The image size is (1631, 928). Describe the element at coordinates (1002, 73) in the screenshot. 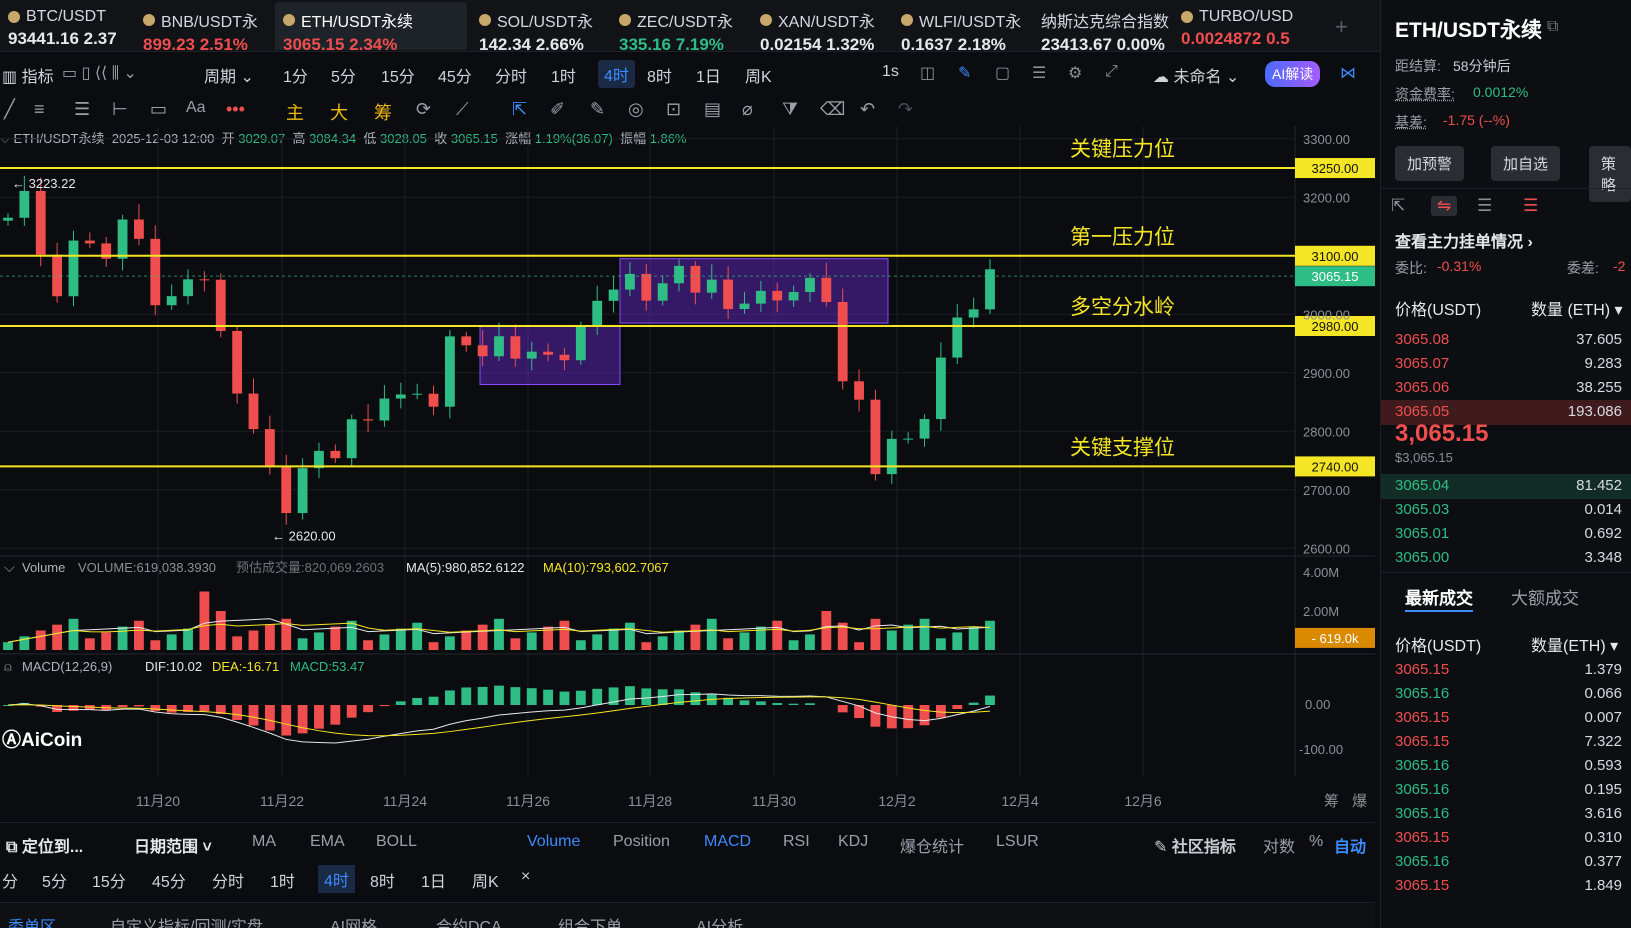

I see `comment-icon: ▢` at that location.